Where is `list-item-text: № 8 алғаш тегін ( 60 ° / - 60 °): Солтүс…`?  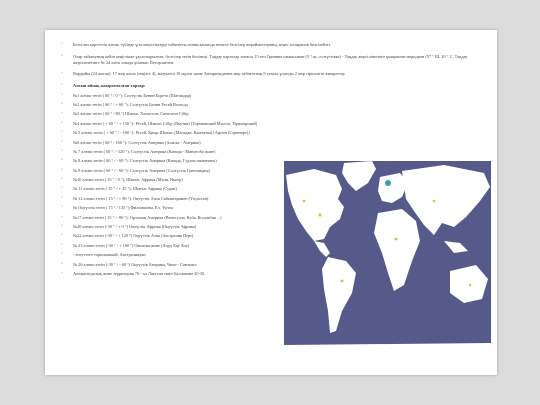
list-item-text: № 8 алғаш тегін ( 60 ° / - 60 °): Солтүс… is located at coordinates (145, 161).